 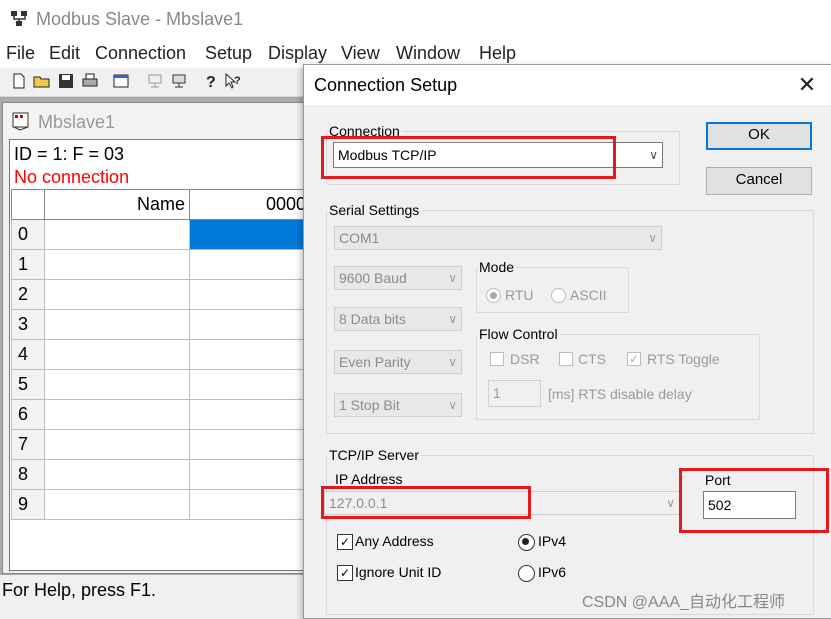 I want to click on row-header: 0, so click(x=28, y=234).